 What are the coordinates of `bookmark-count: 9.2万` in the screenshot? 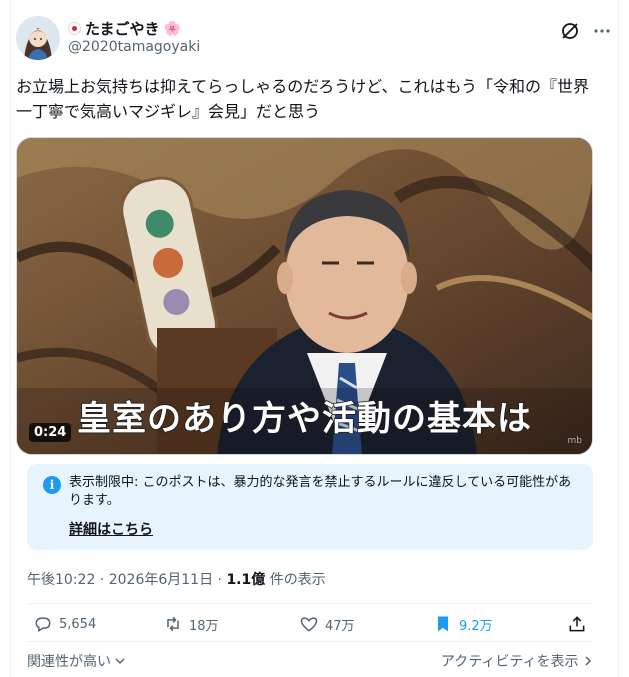 It's located at (476, 626).